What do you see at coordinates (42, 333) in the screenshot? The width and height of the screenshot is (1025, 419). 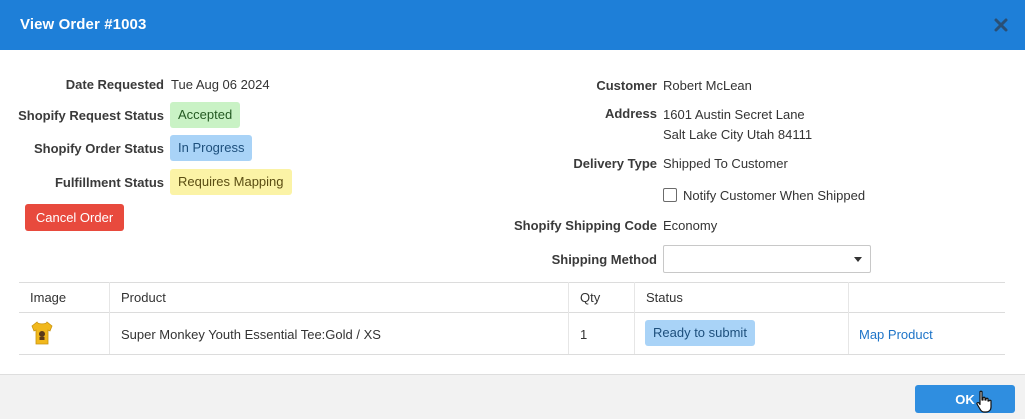 I see `tshirt-icon` at bounding box center [42, 333].